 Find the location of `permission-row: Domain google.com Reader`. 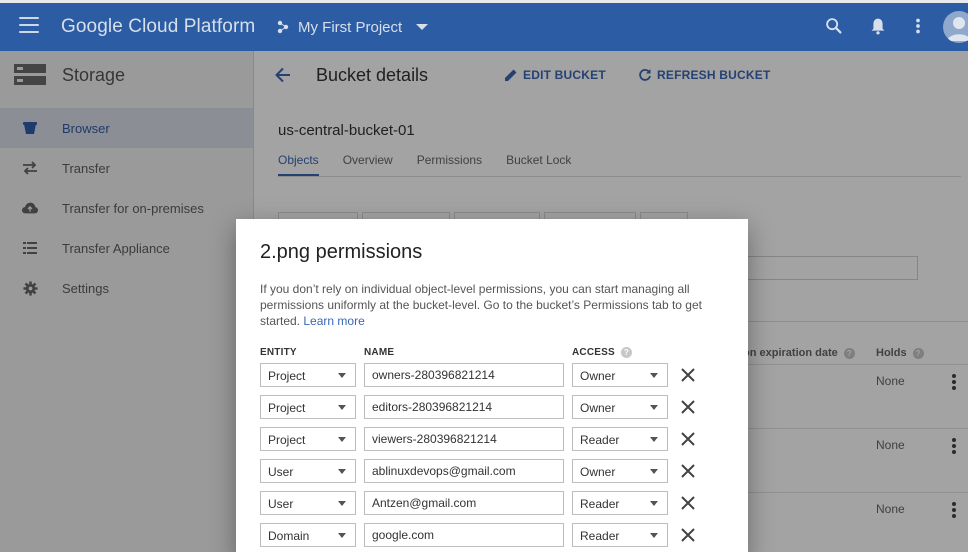

permission-row: Domain google.com Reader is located at coordinates (495, 535).